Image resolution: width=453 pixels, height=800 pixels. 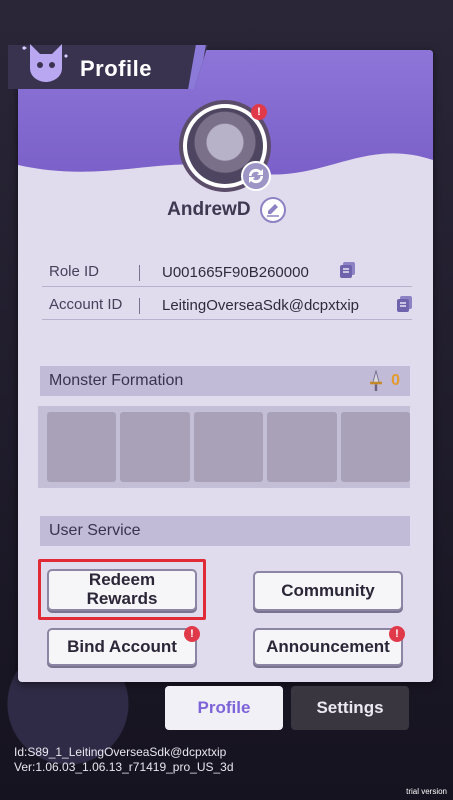 I want to click on tab-settings: Settings, so click(x=350, y=708).